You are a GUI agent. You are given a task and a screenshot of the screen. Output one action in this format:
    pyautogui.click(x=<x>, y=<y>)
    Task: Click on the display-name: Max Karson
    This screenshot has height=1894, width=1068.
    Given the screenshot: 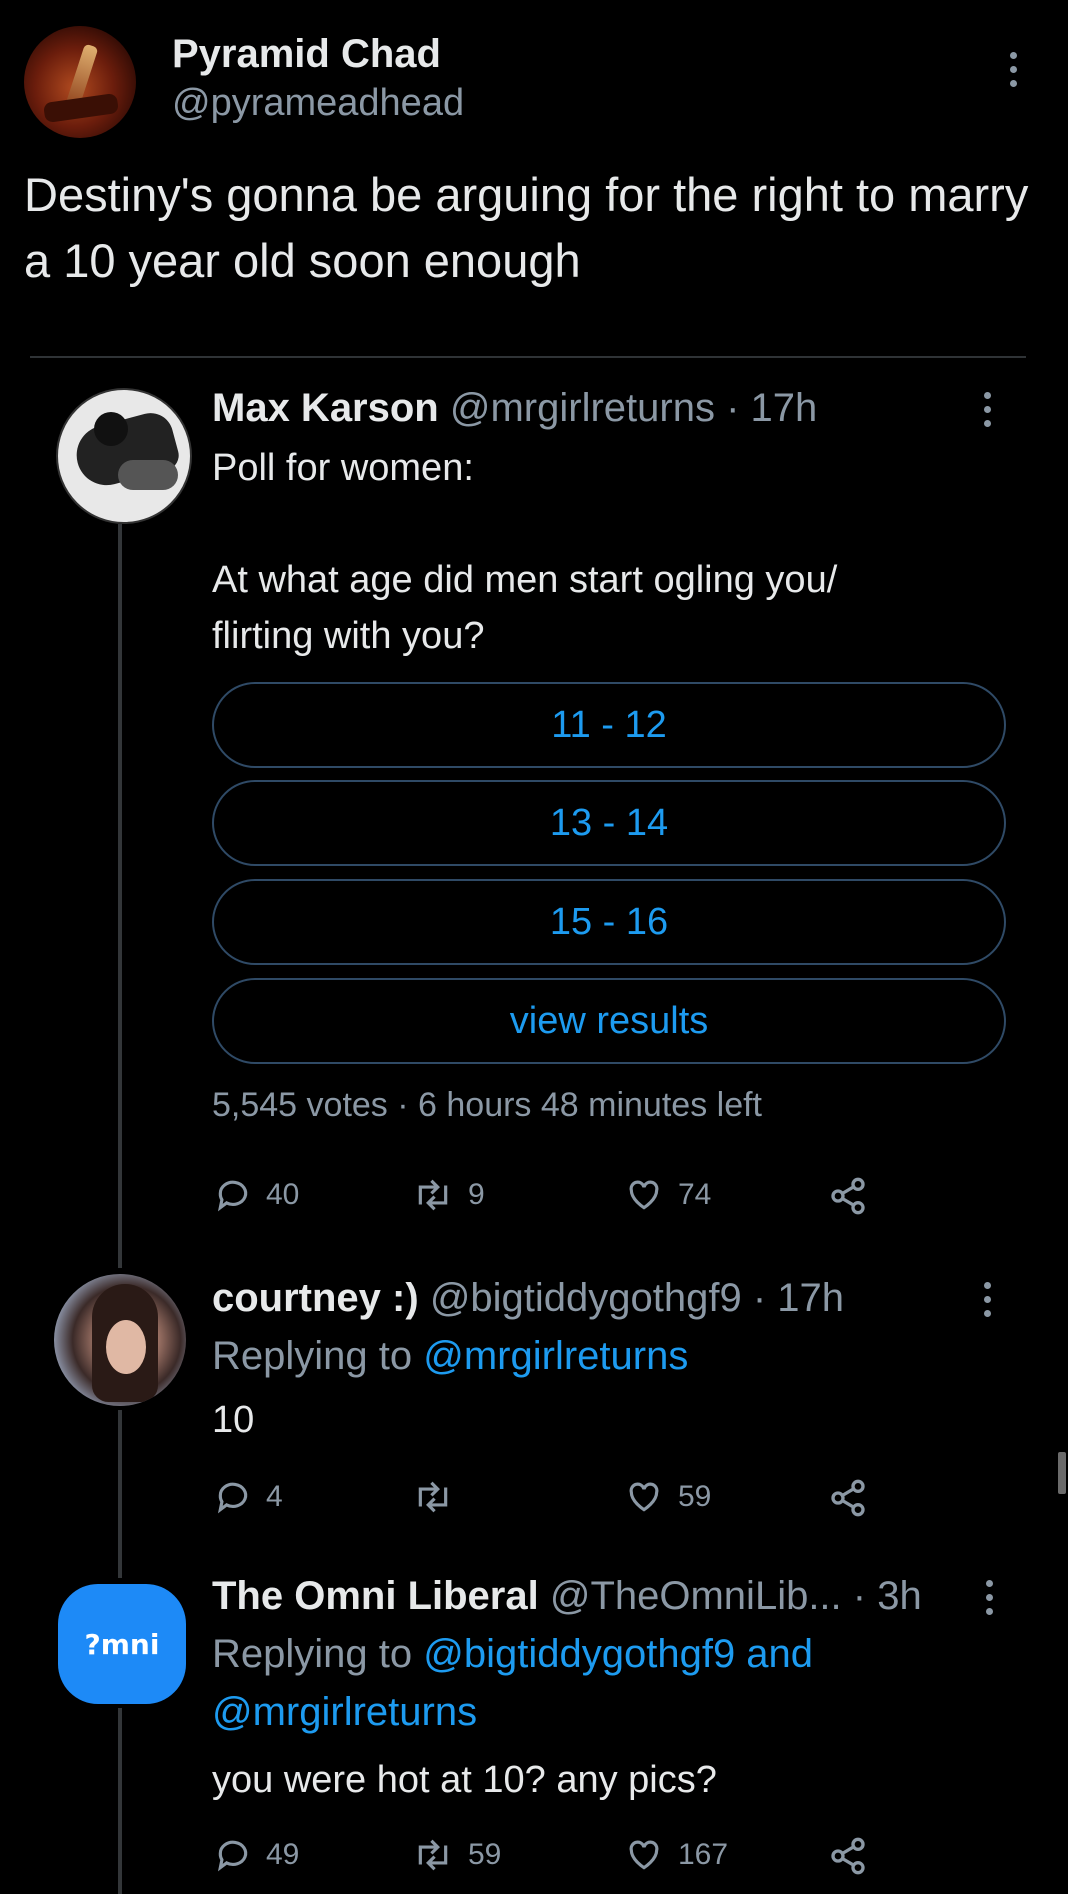 What is the action you would take?
    pyautogui.click(x=325, y=408)
    